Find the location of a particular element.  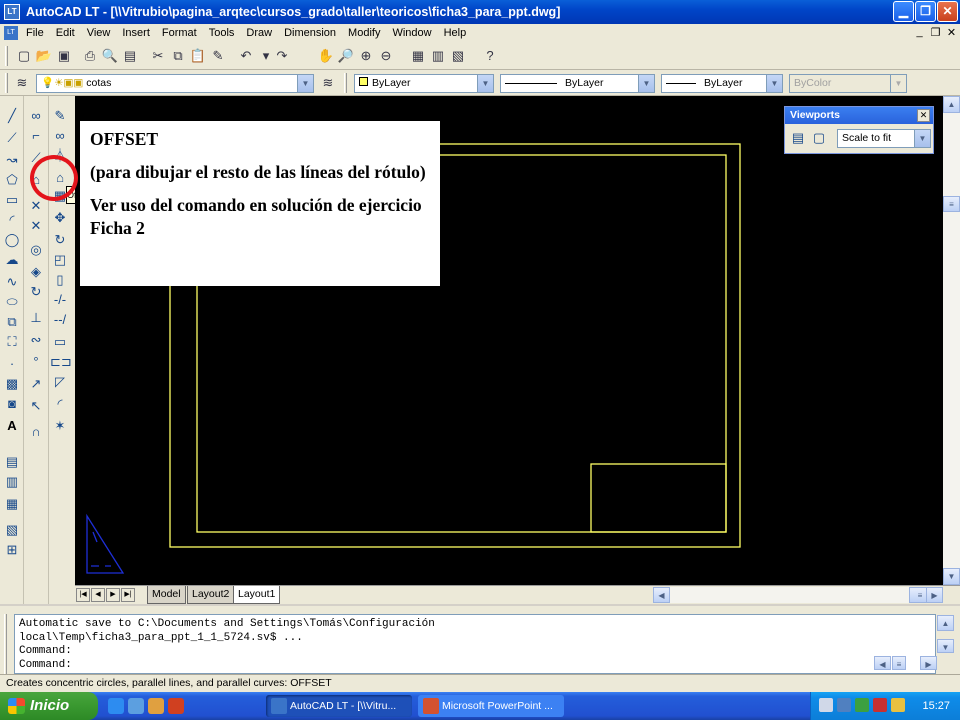

display-viewports-icon: ▤ is located at coordinates (798, 139).